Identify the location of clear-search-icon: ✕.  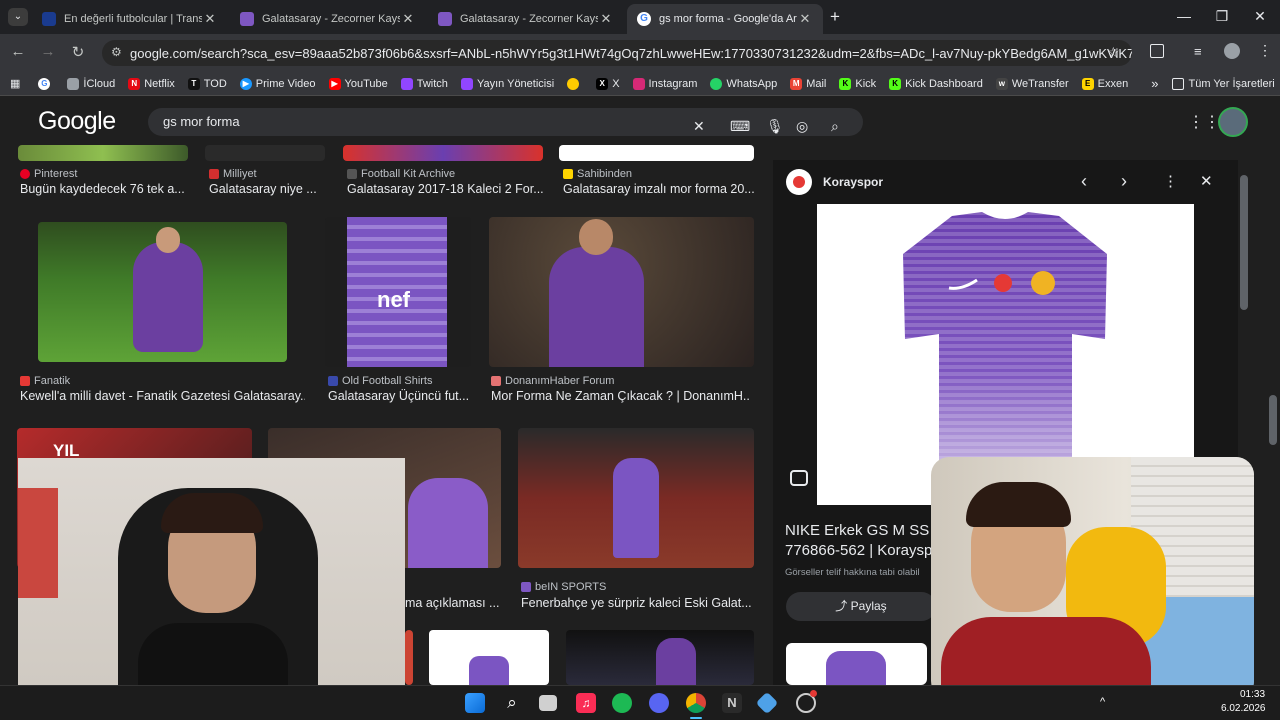
(699, 126).